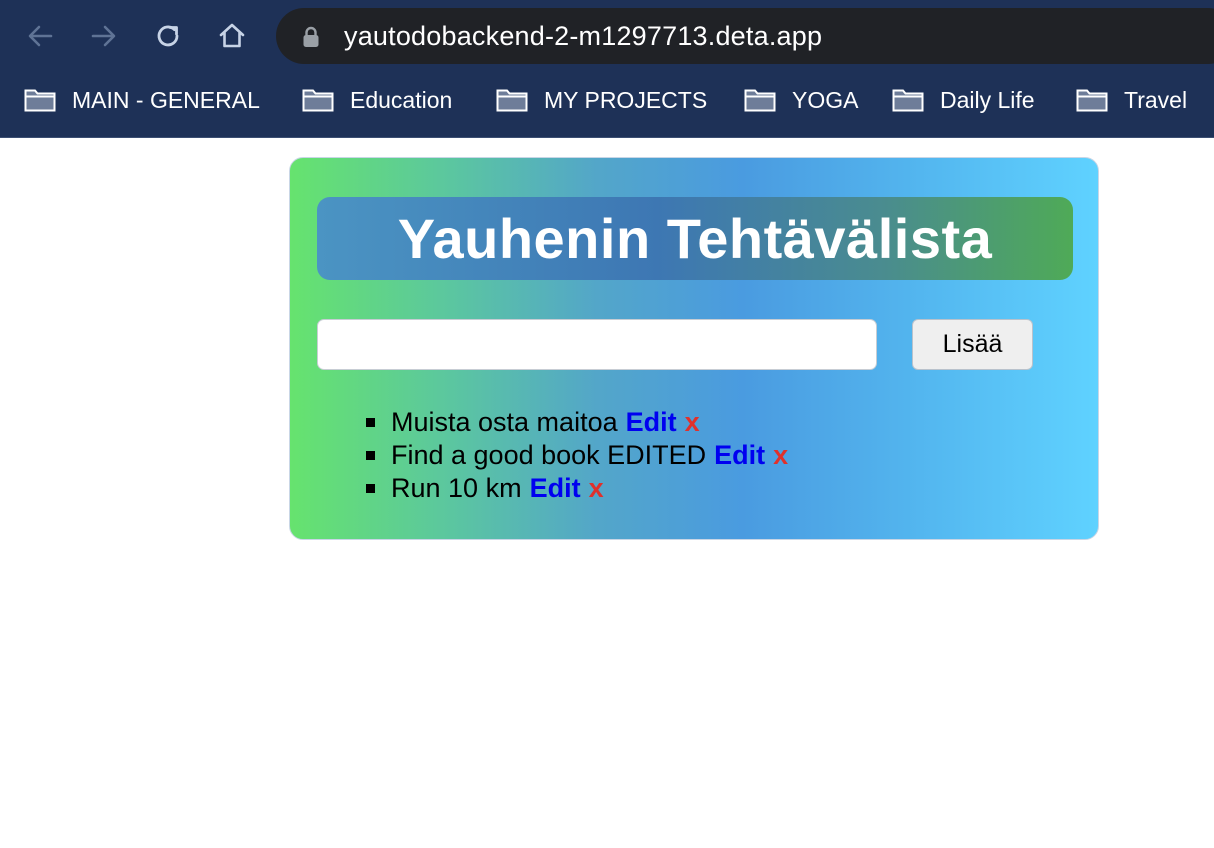 The image size is (1214, 848). What do you see at coordinates (401, 99) in the screenshot?
I see `bookmark-label: Education` at bounding box center [401, 99].